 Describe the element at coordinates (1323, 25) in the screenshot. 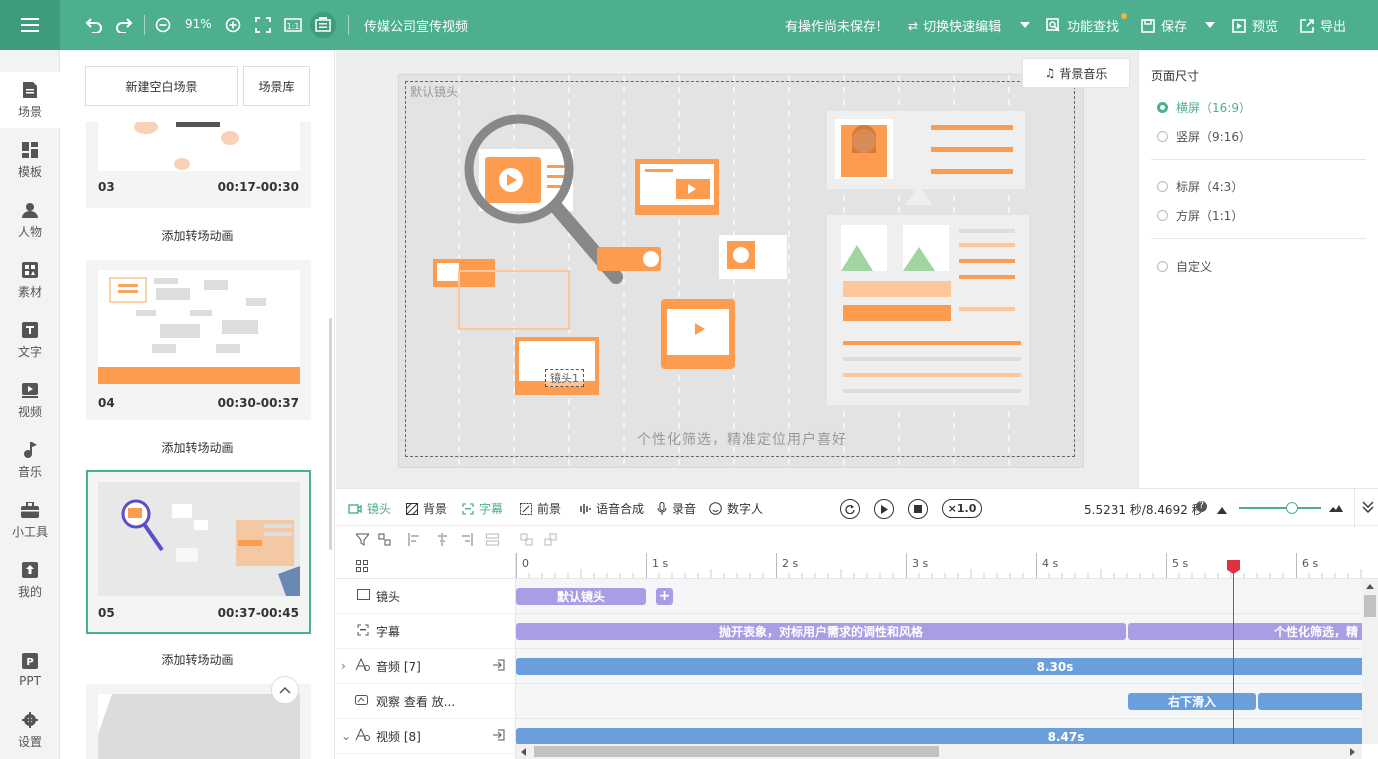

I see `export-button: 导出` at that location.